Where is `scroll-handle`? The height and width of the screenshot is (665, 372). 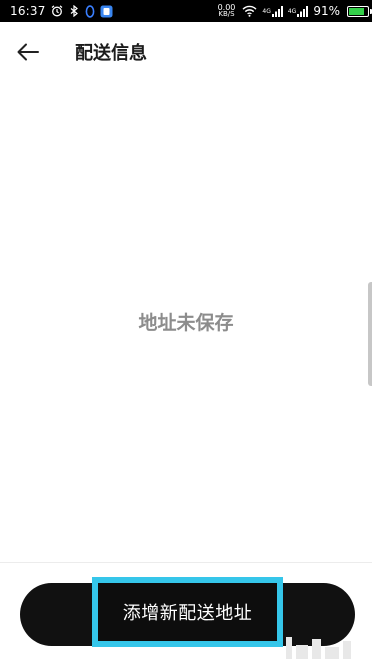
scroll-handle is located at coordinates (370, 334).